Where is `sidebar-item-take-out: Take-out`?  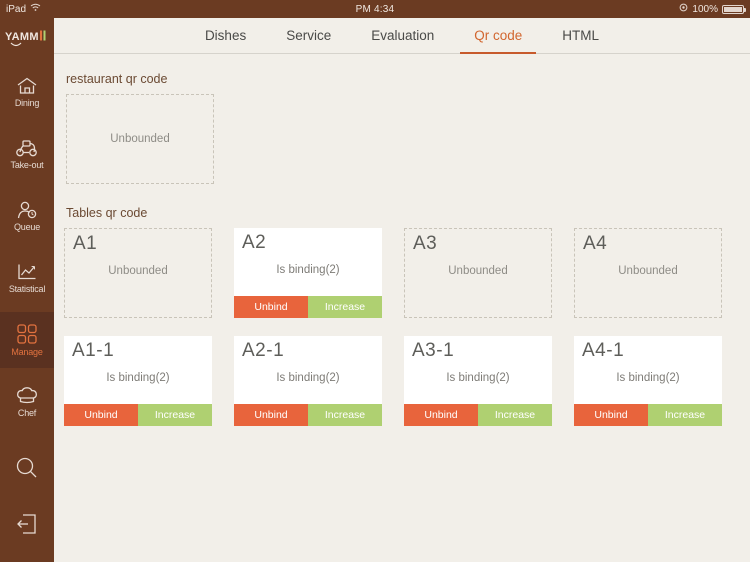 sidebar-item-take-out: Take-out is located at coordinates (27, 154).